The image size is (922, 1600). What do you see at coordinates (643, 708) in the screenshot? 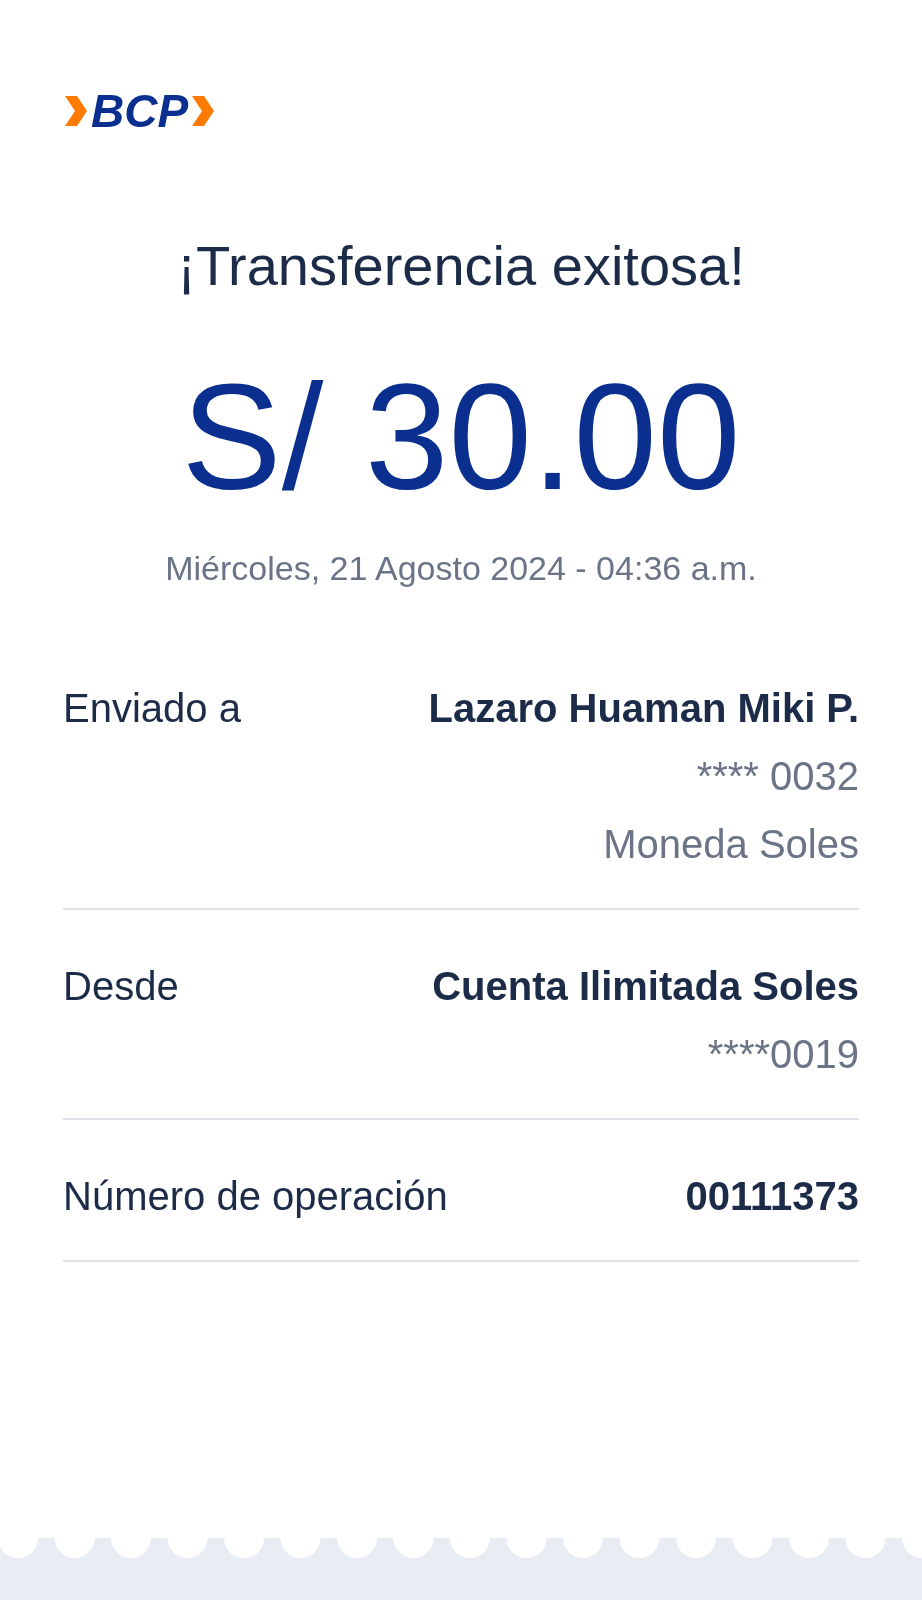
I see `detail-value: Lazaro Huaman Miki P.` at bounding box center [643, 708].